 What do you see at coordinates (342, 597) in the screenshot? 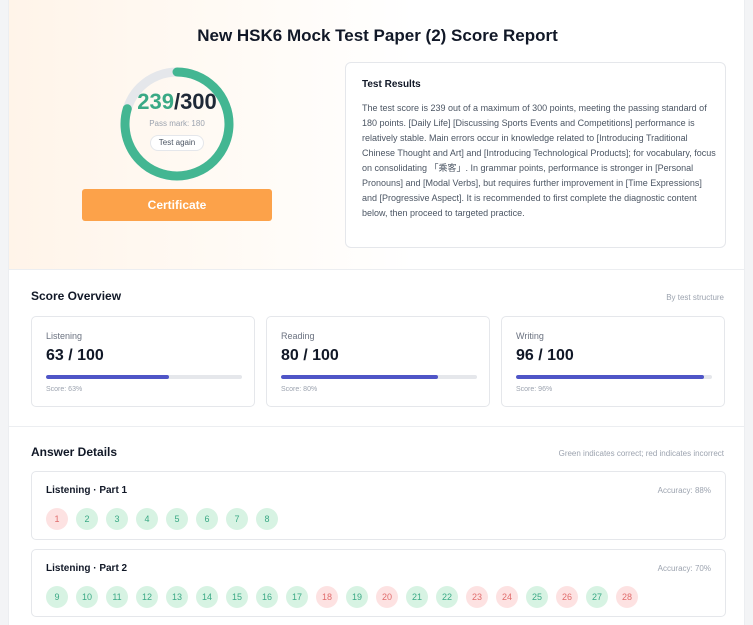
I see `answer-bubbles: 9 10 11 12 13 14 15 16 17 18 19 20 21 22 23 24 25 26 27 28` at bounding box center [342, 597].